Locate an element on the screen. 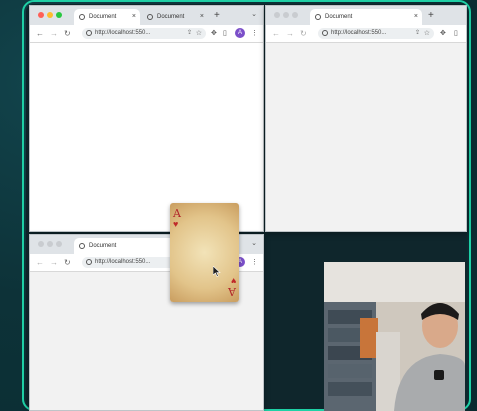 The height and width of the screenshot is (411, 477). tab-strip: Document × + is located at coordinates (366, 15).